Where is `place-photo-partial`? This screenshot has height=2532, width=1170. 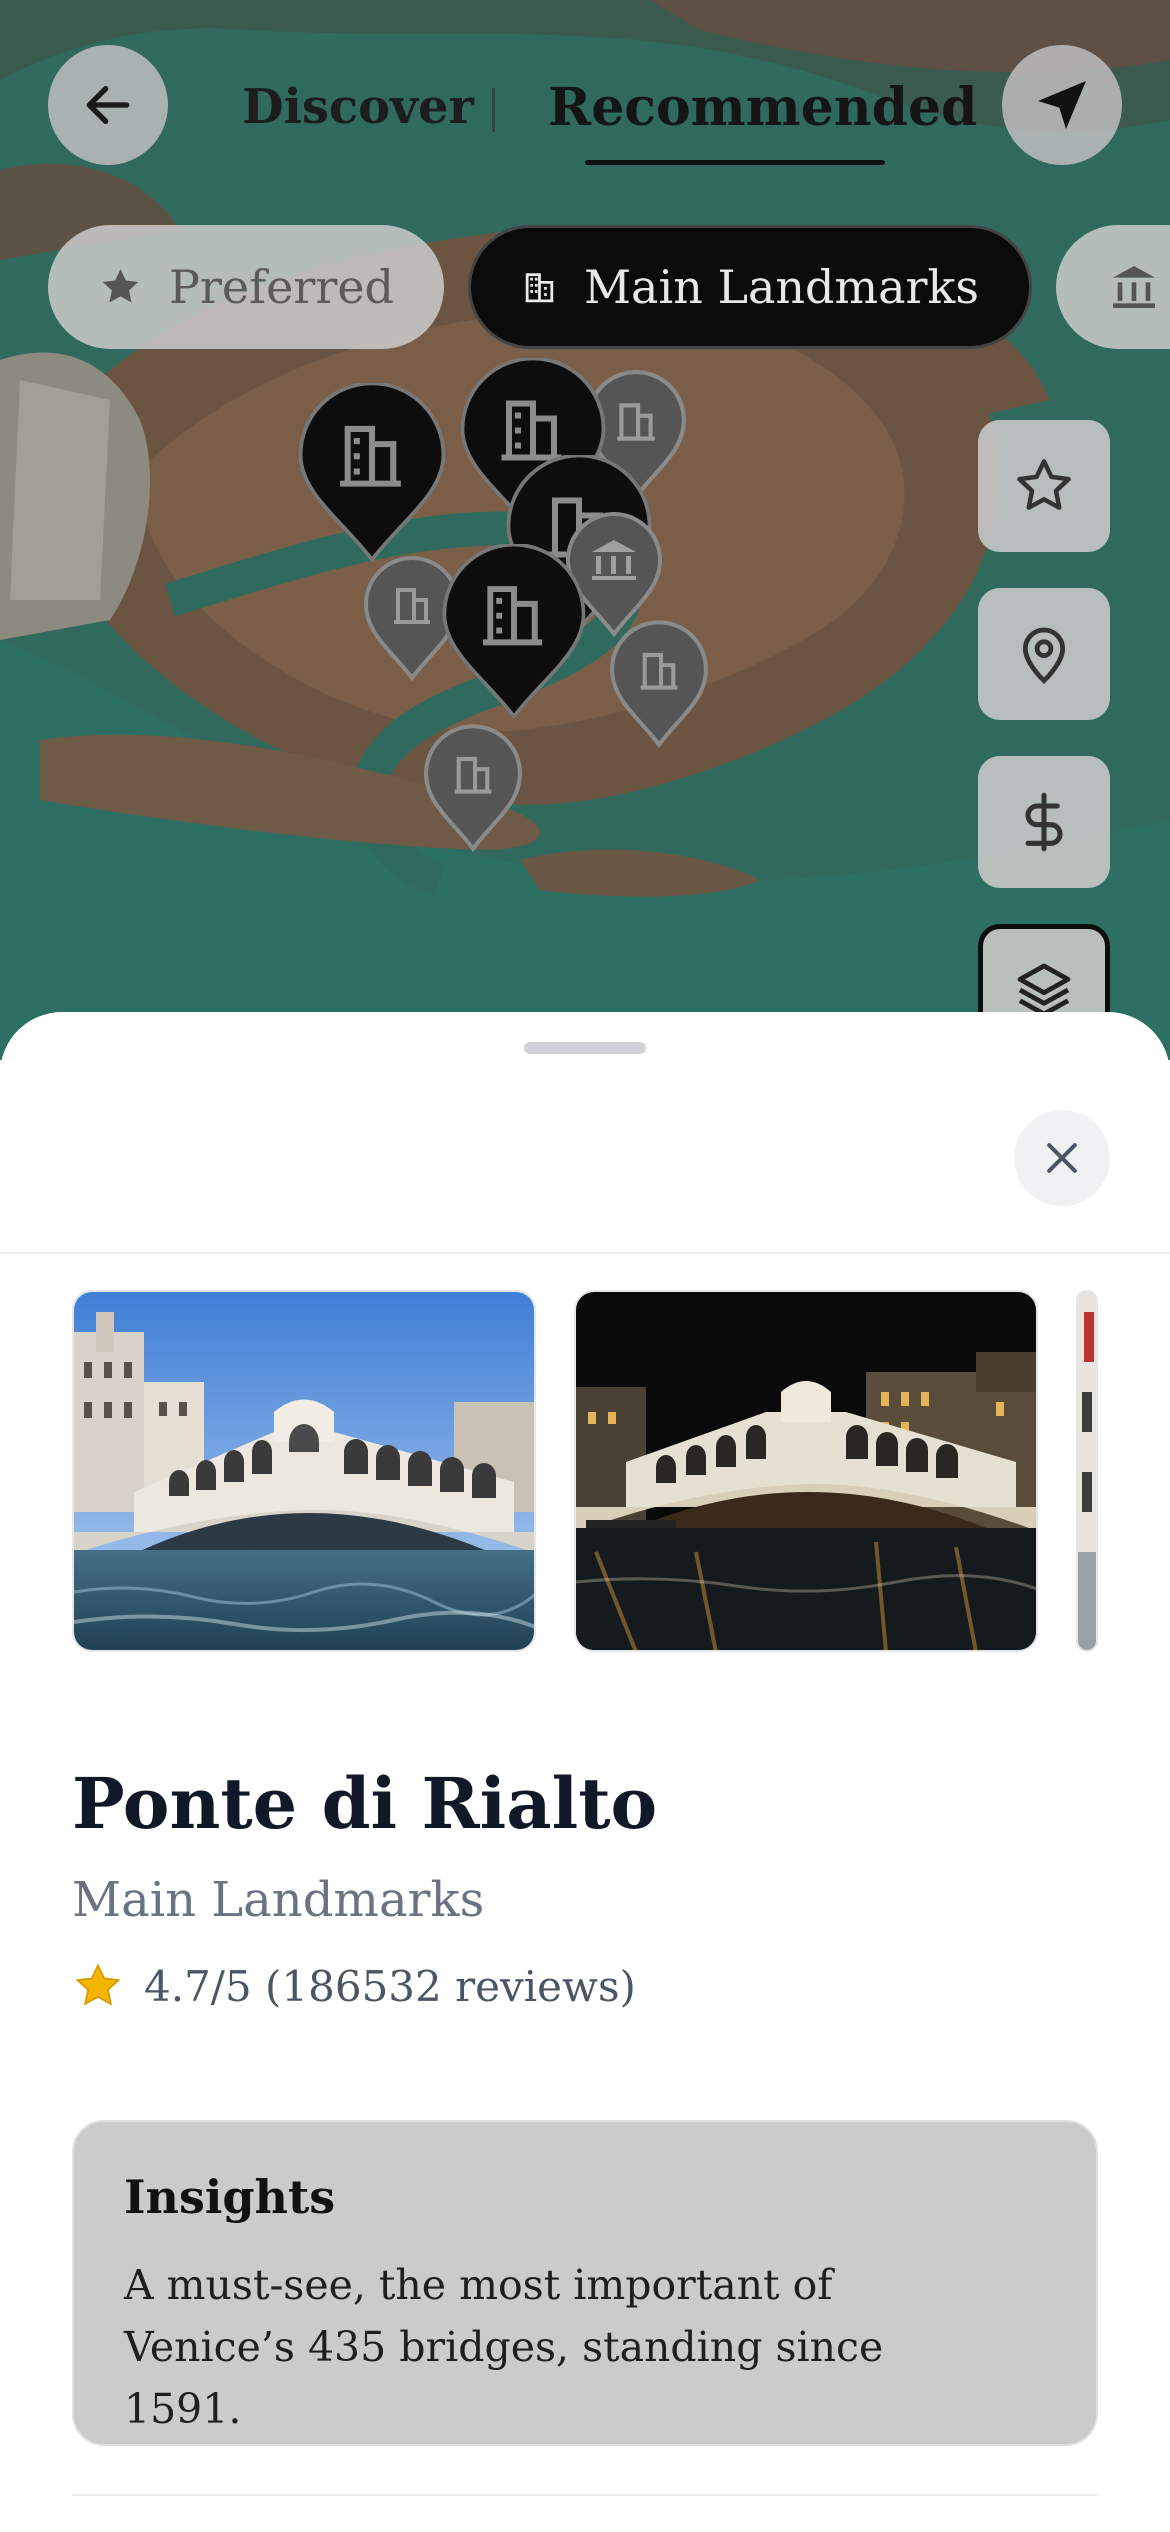 place-photo-partial is located at coordinates (1087, 1471).